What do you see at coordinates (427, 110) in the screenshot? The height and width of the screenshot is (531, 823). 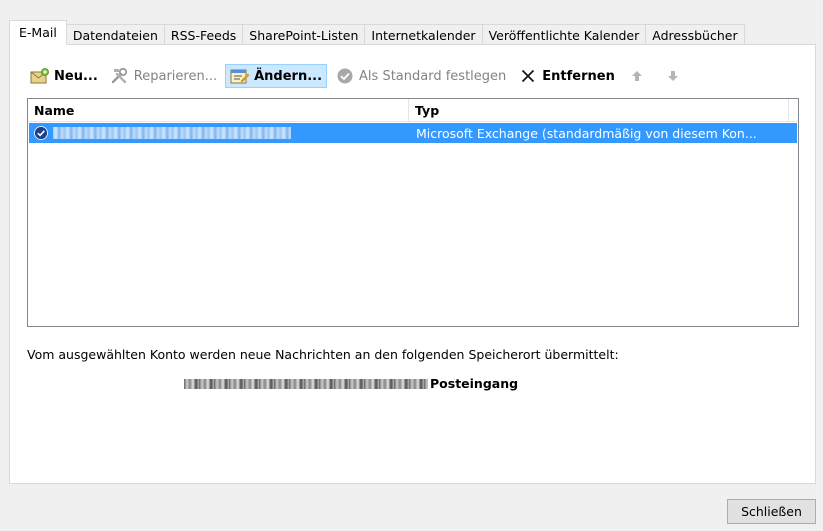 I see `column-header-type-label: Typ` at bounding box center [427, 110].